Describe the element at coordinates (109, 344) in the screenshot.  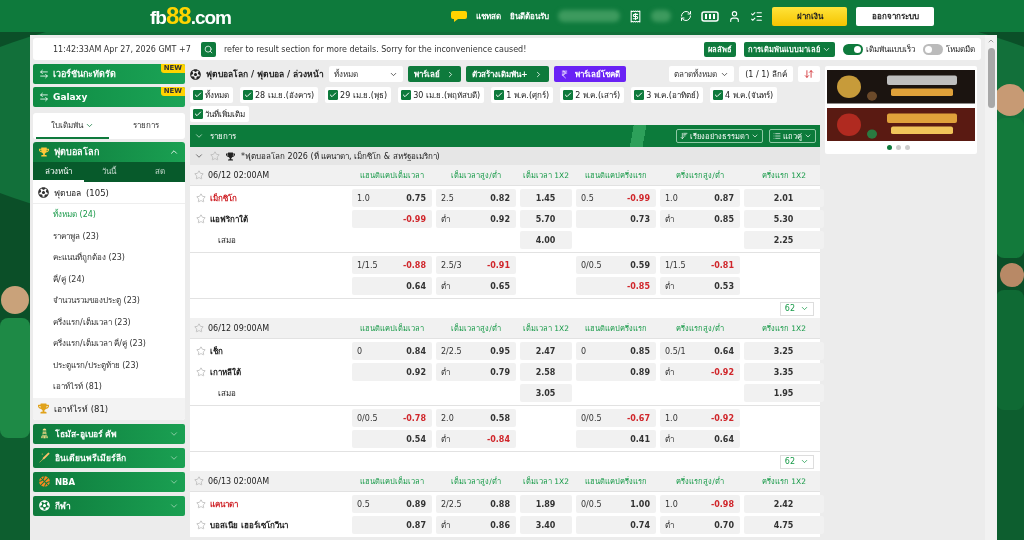
I see `market-item: ครึ่งแรก/เต็มเวลา คี่/คู่ (23)` at that location.